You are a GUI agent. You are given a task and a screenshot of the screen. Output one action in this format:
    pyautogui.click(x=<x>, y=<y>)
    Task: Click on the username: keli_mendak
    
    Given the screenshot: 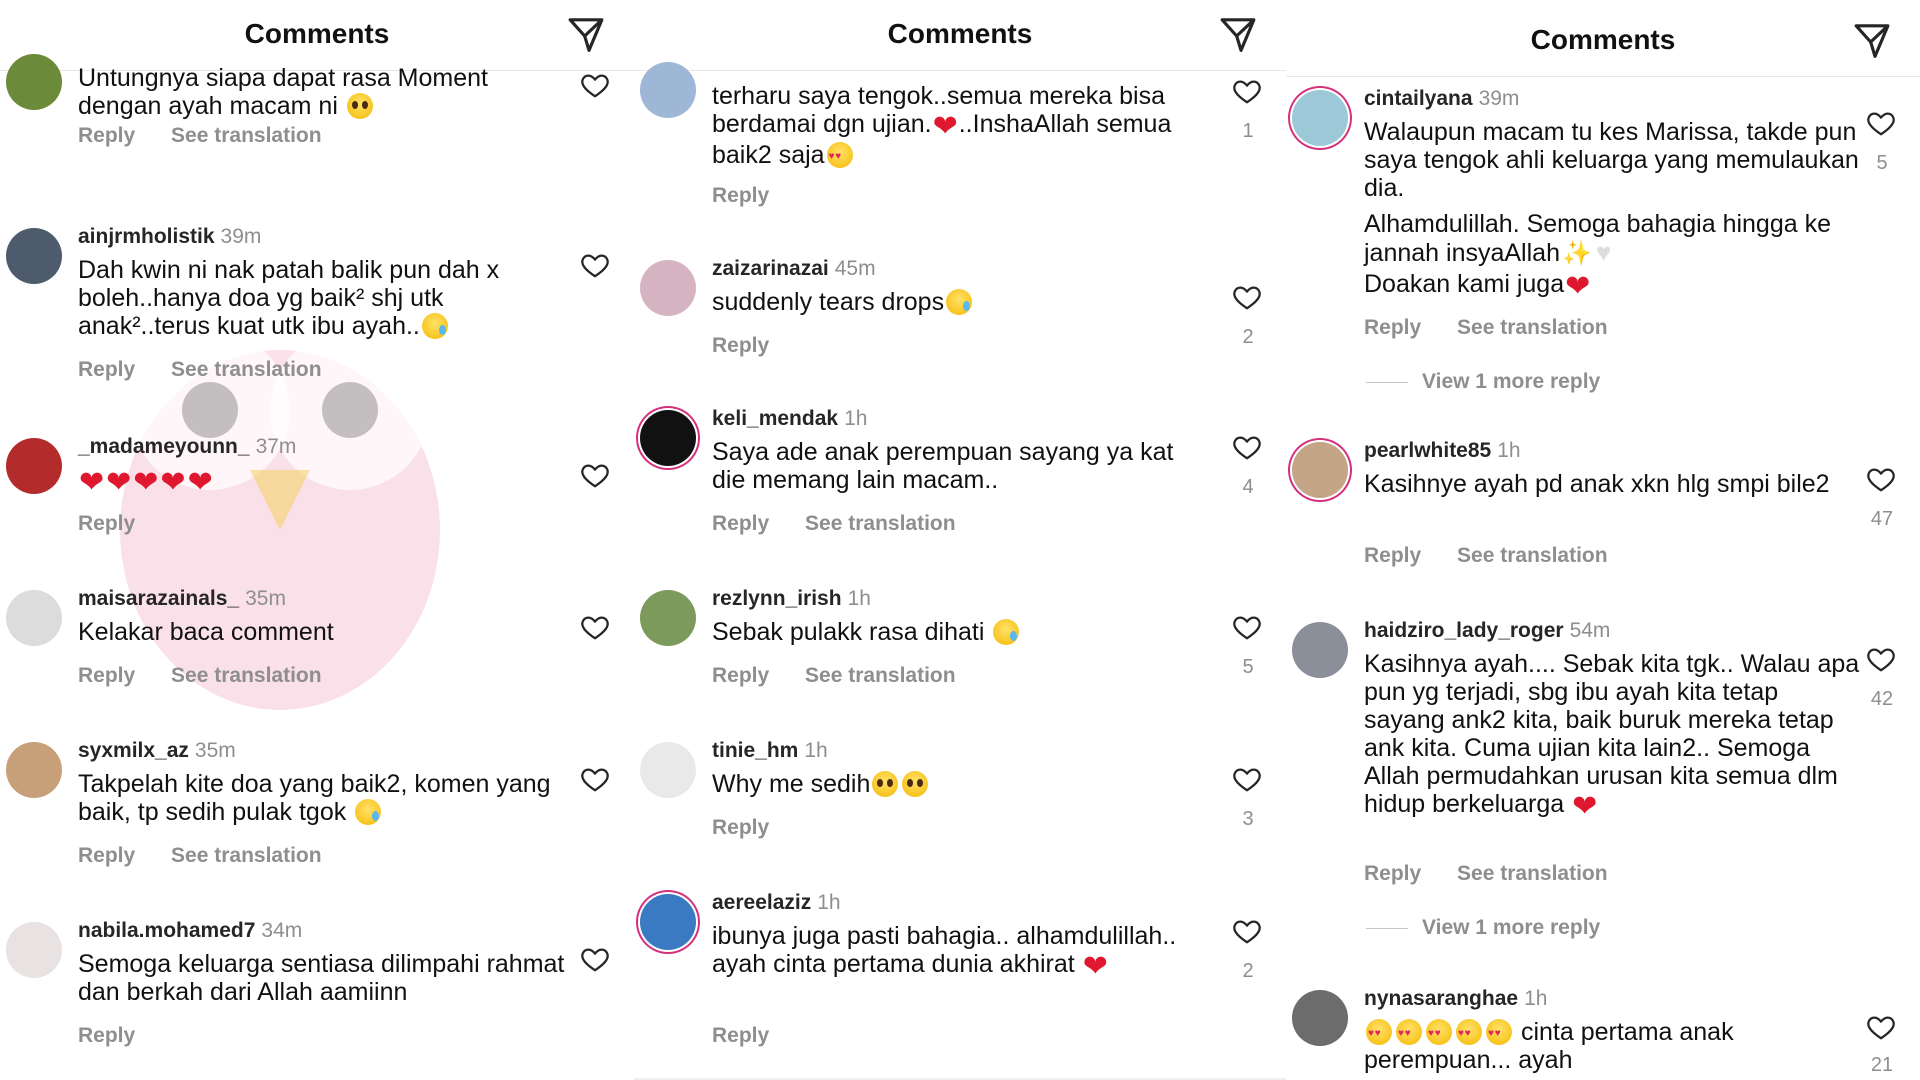 What is the action you would take?
    pyautogui.click(x=775, y=418)
    